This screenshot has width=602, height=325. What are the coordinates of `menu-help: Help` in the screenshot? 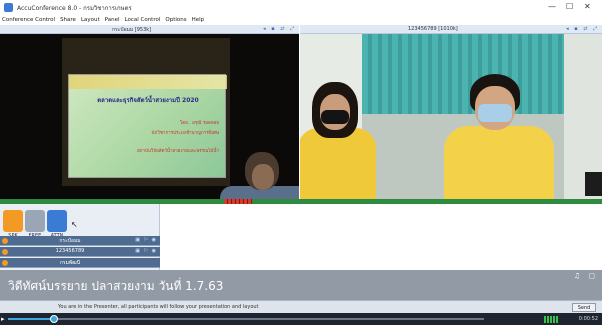 It's located at (198, 20).